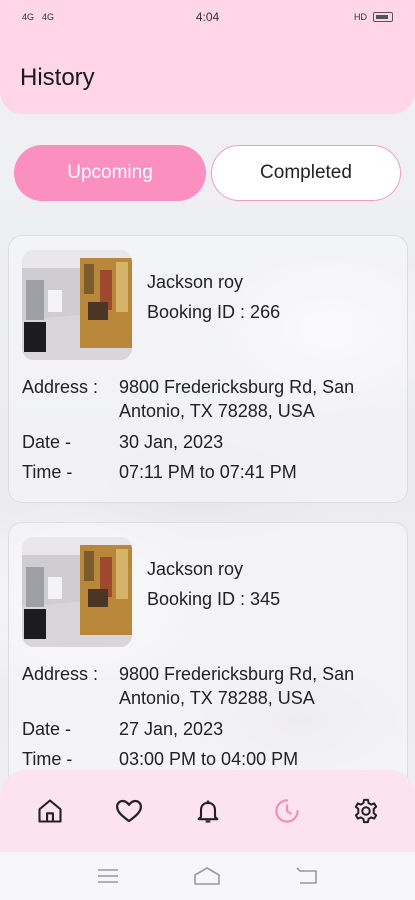  Describe the element at coordinates (57, 77) in the screenshot. I see `page-title: History` at that location.